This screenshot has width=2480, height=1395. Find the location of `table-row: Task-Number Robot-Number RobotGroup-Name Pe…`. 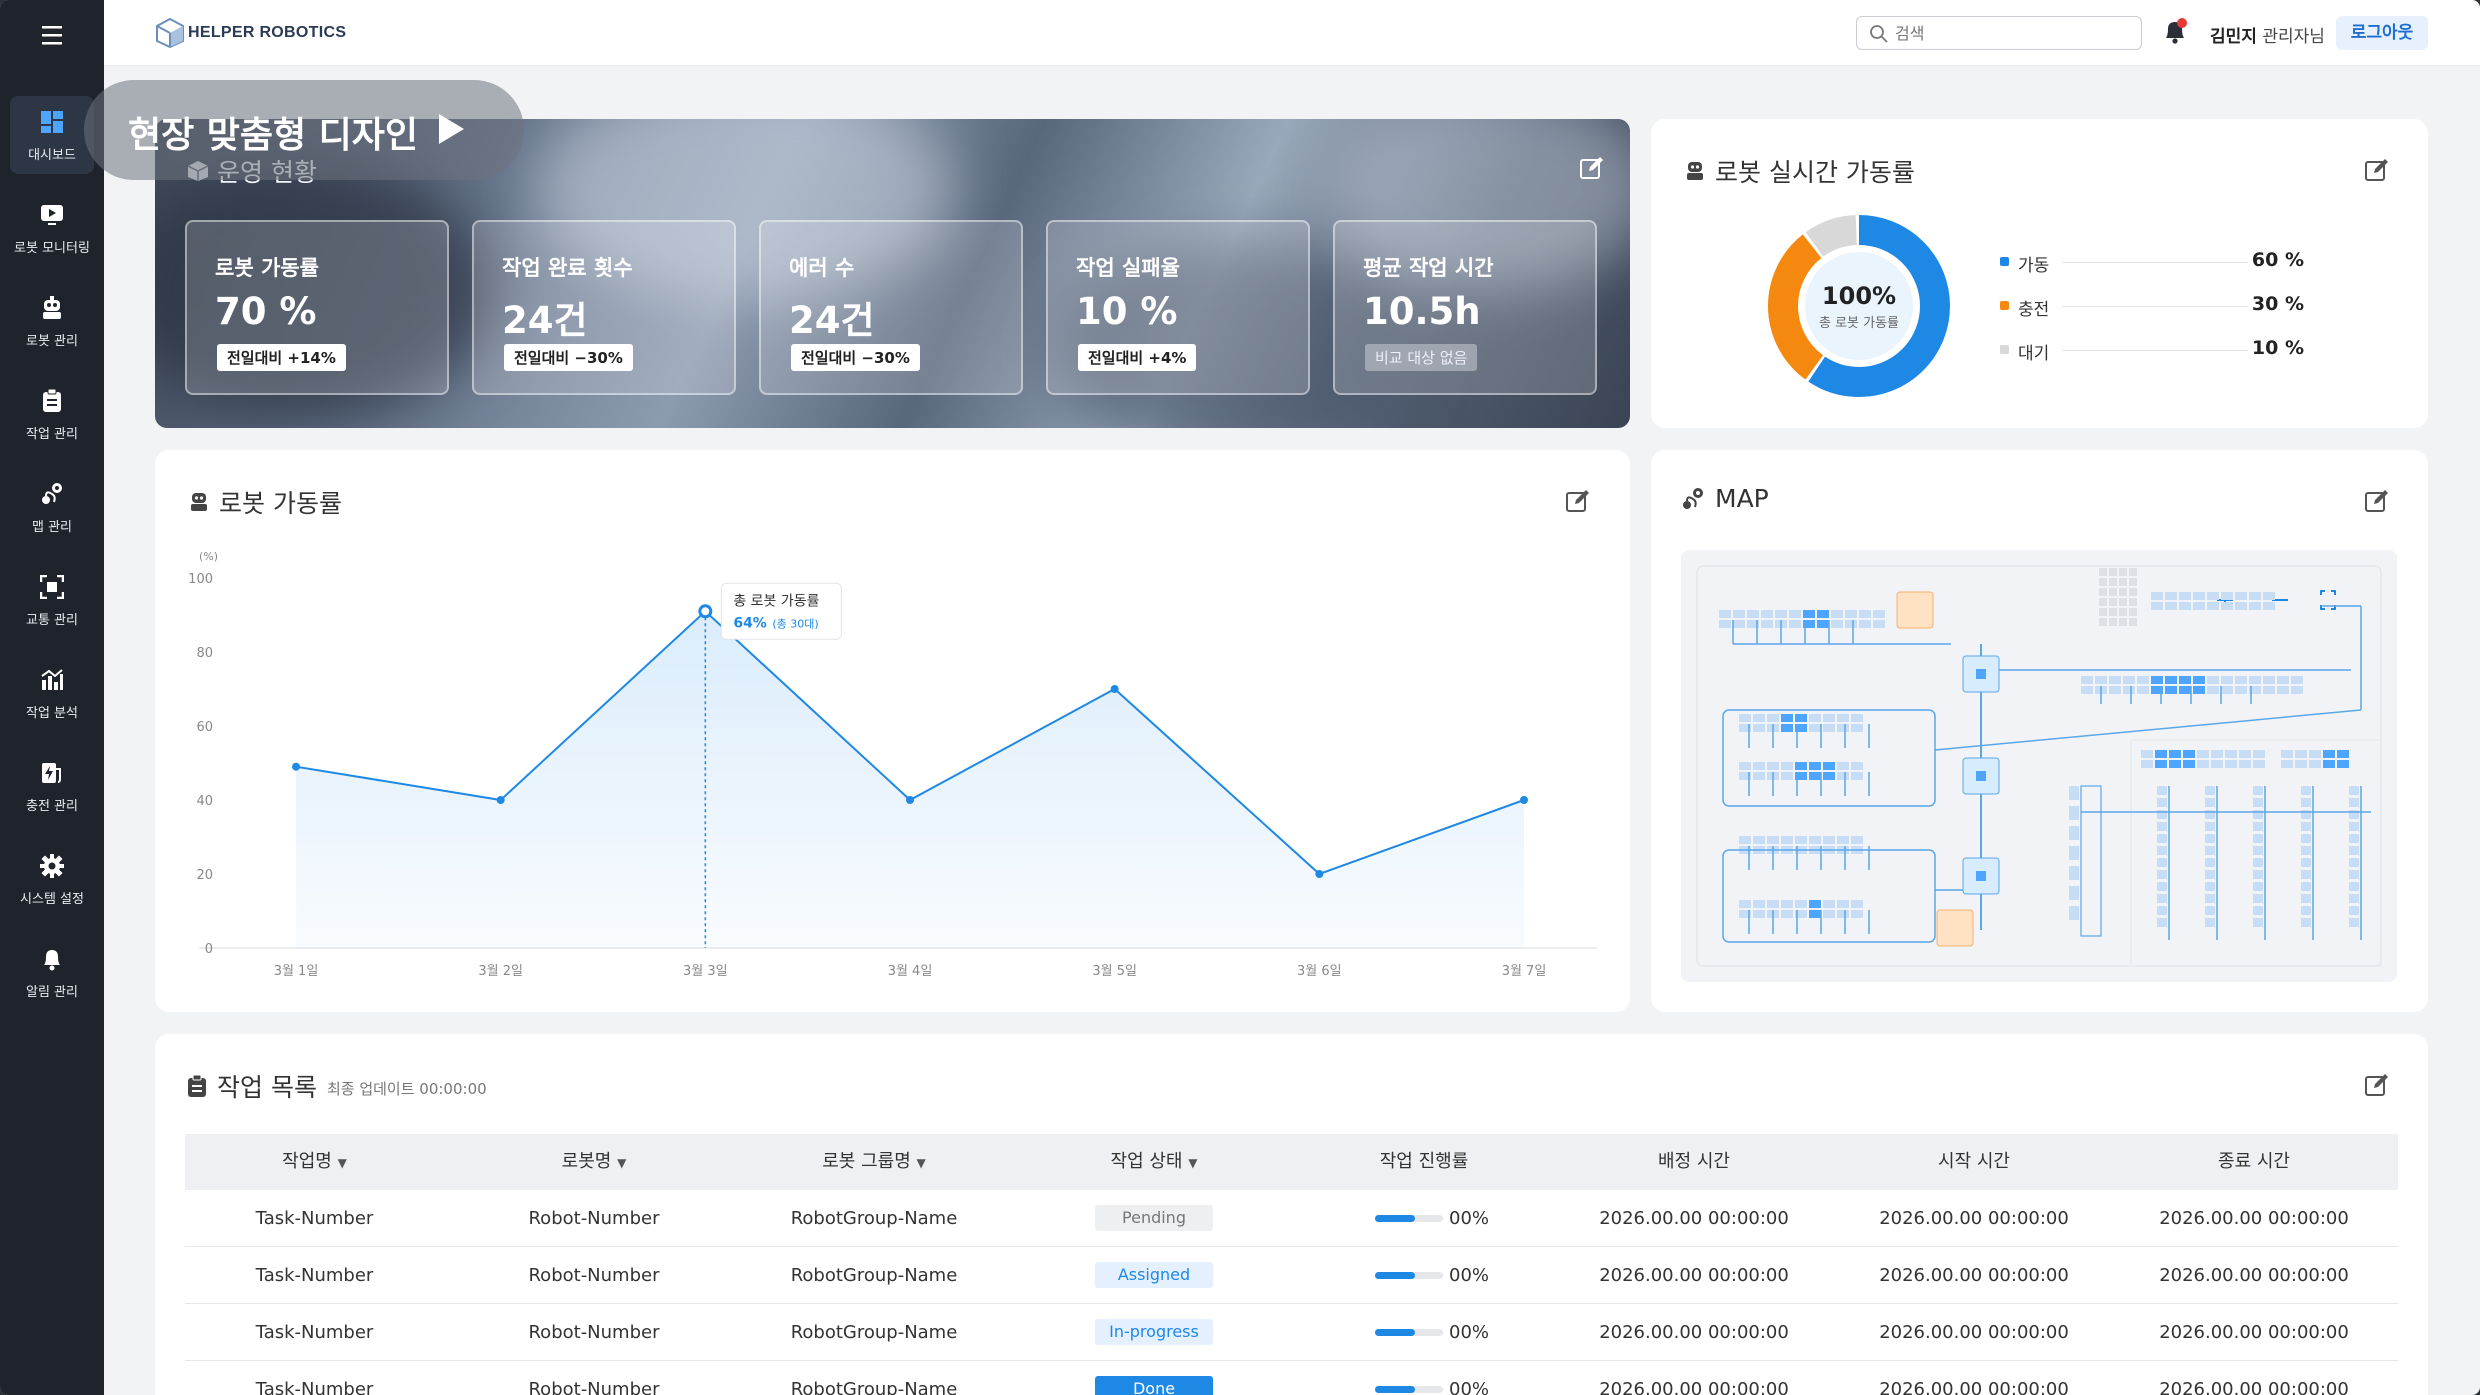

table-row: Task-Number Robot-Number RobotGroup-Name Pe… is located at coordinates (1291, 1218).